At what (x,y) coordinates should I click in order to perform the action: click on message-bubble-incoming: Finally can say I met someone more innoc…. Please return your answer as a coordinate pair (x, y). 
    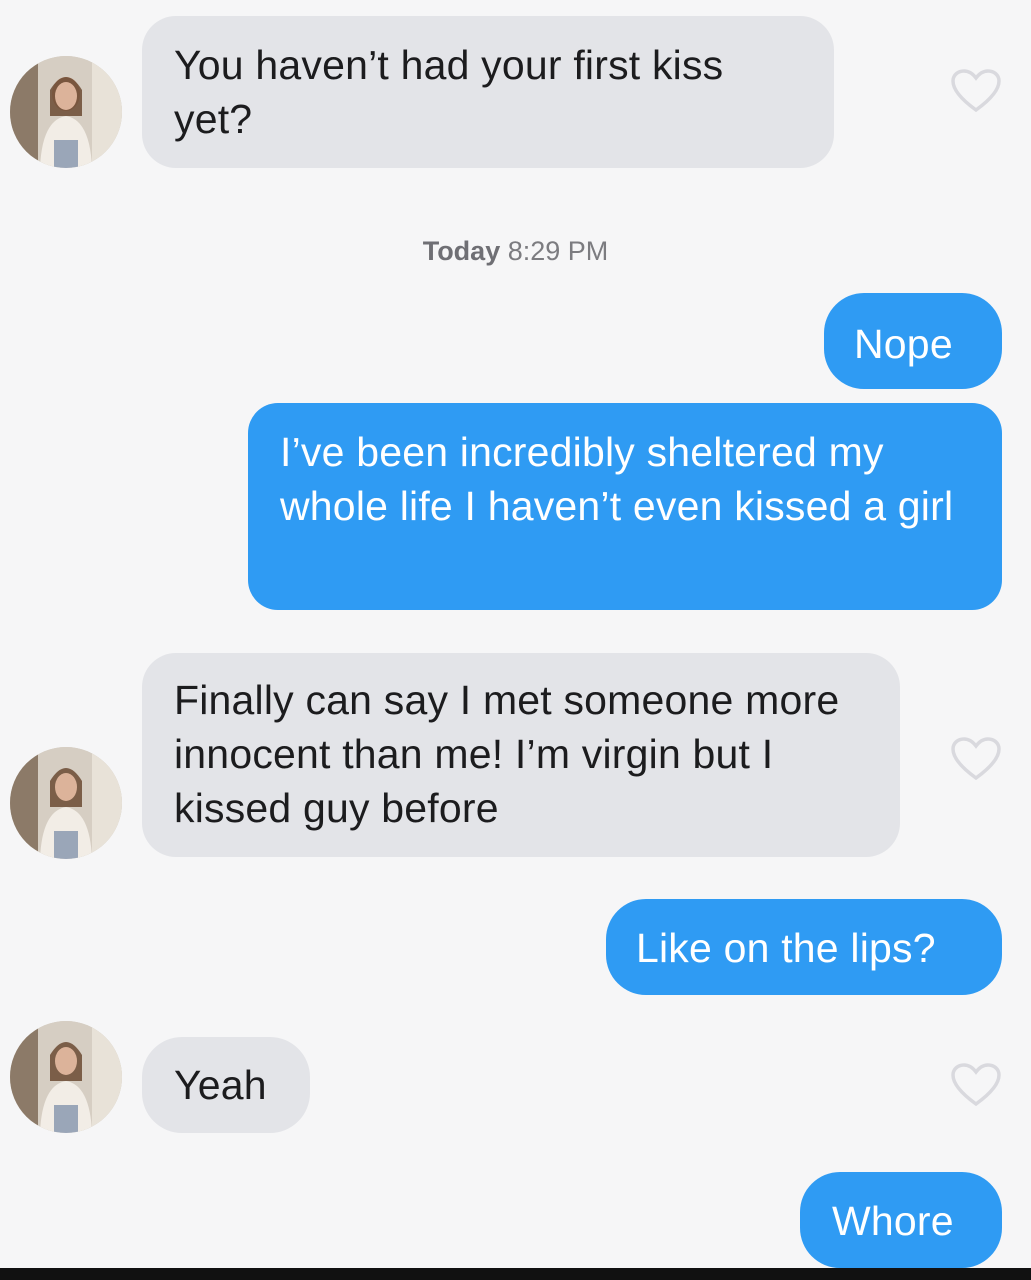
    Looking at the image, I should click on (521, 755).